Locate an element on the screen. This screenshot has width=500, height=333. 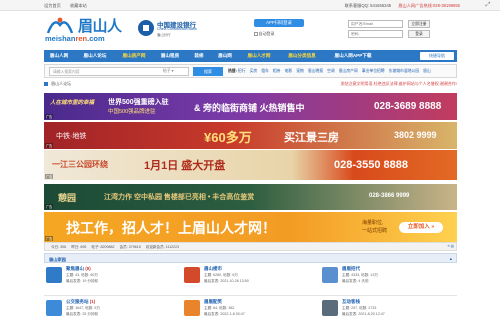
hot-term: 空调 is located at coordinates (331, 71).